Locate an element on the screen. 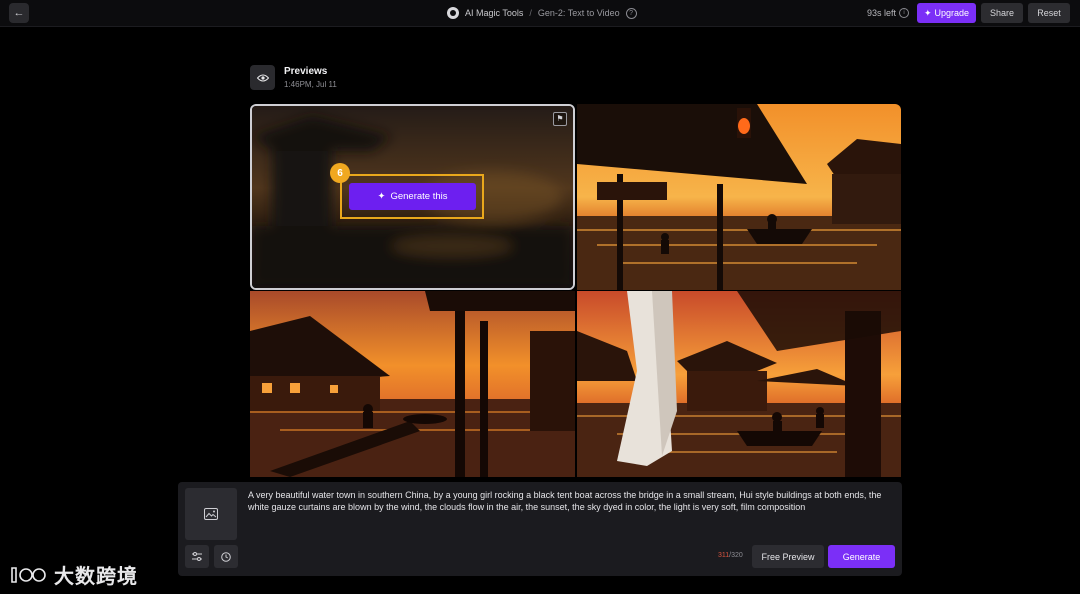  character-counter: 311/320 is located at coordinates (730, 555).